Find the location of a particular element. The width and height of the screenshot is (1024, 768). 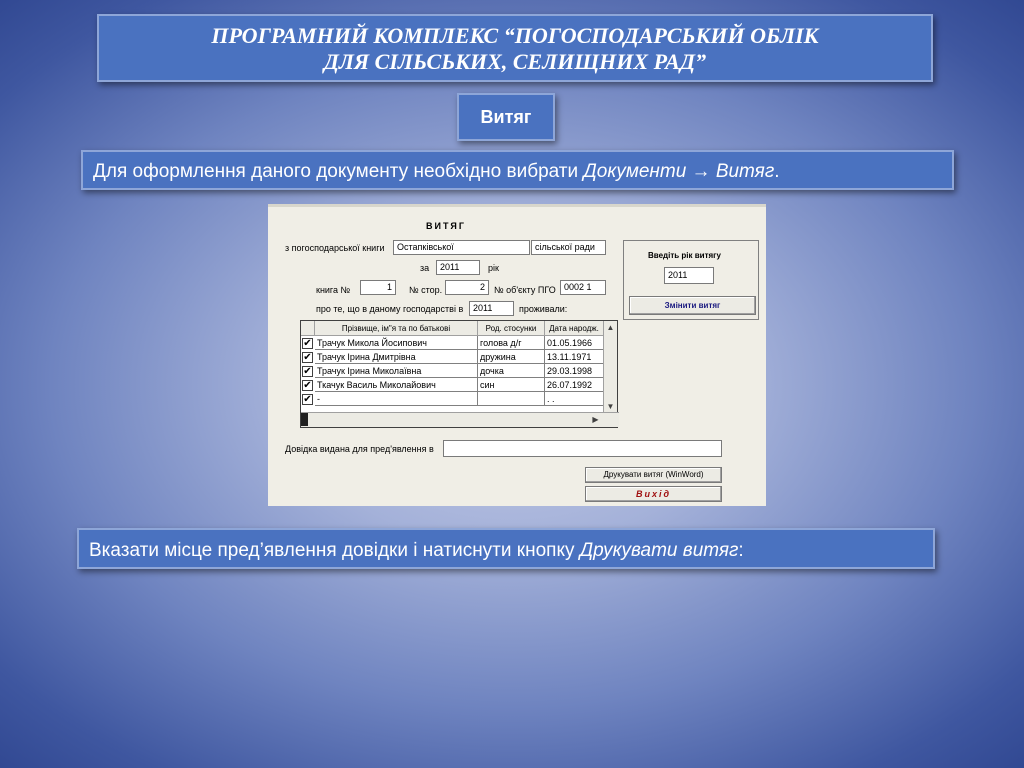

cell-date: 29.03.1998 is located at coordinates (574, 371).